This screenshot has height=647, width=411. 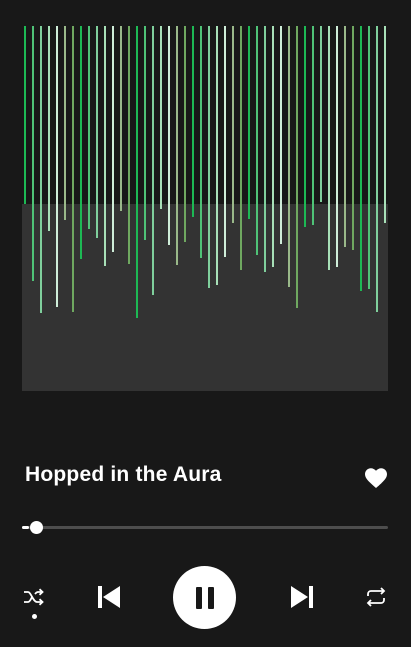 I want to click on skip-next-icon, so click(x=302, y=597).